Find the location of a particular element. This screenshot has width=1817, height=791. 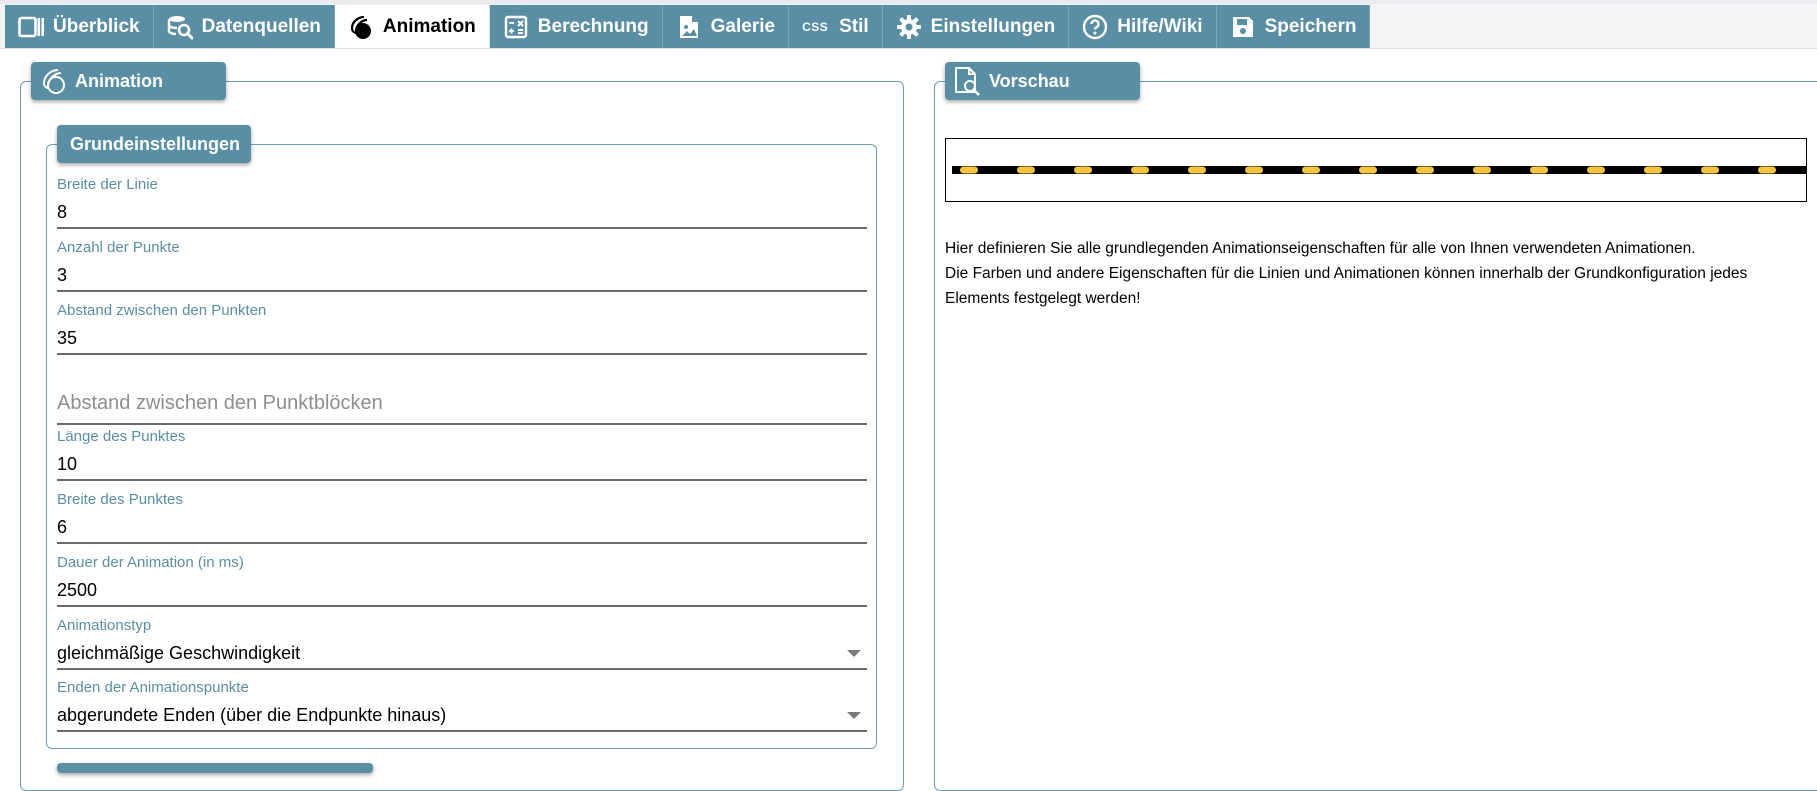

animation-type-select: gleichmäßige Geschwindigkeit is located at coordinates (462, 654).